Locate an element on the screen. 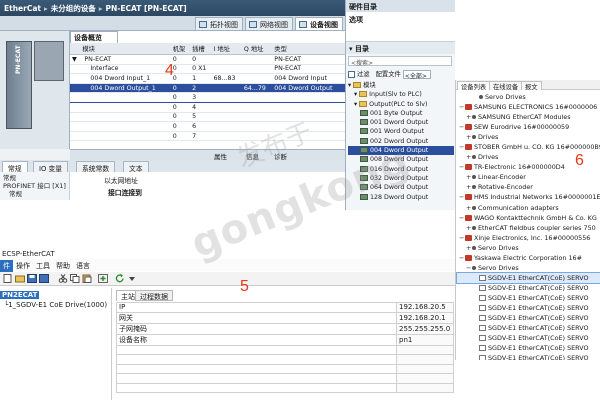  save-as-icon is located at coordinates (44, 278).